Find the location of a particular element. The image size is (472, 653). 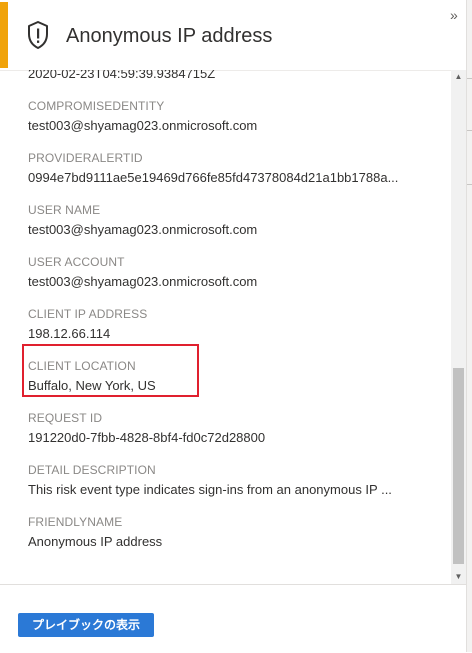

field-value: 191220d0-7fbb-4828-8bf4-fd0c72d28800 is located at coordinates (147, 437).